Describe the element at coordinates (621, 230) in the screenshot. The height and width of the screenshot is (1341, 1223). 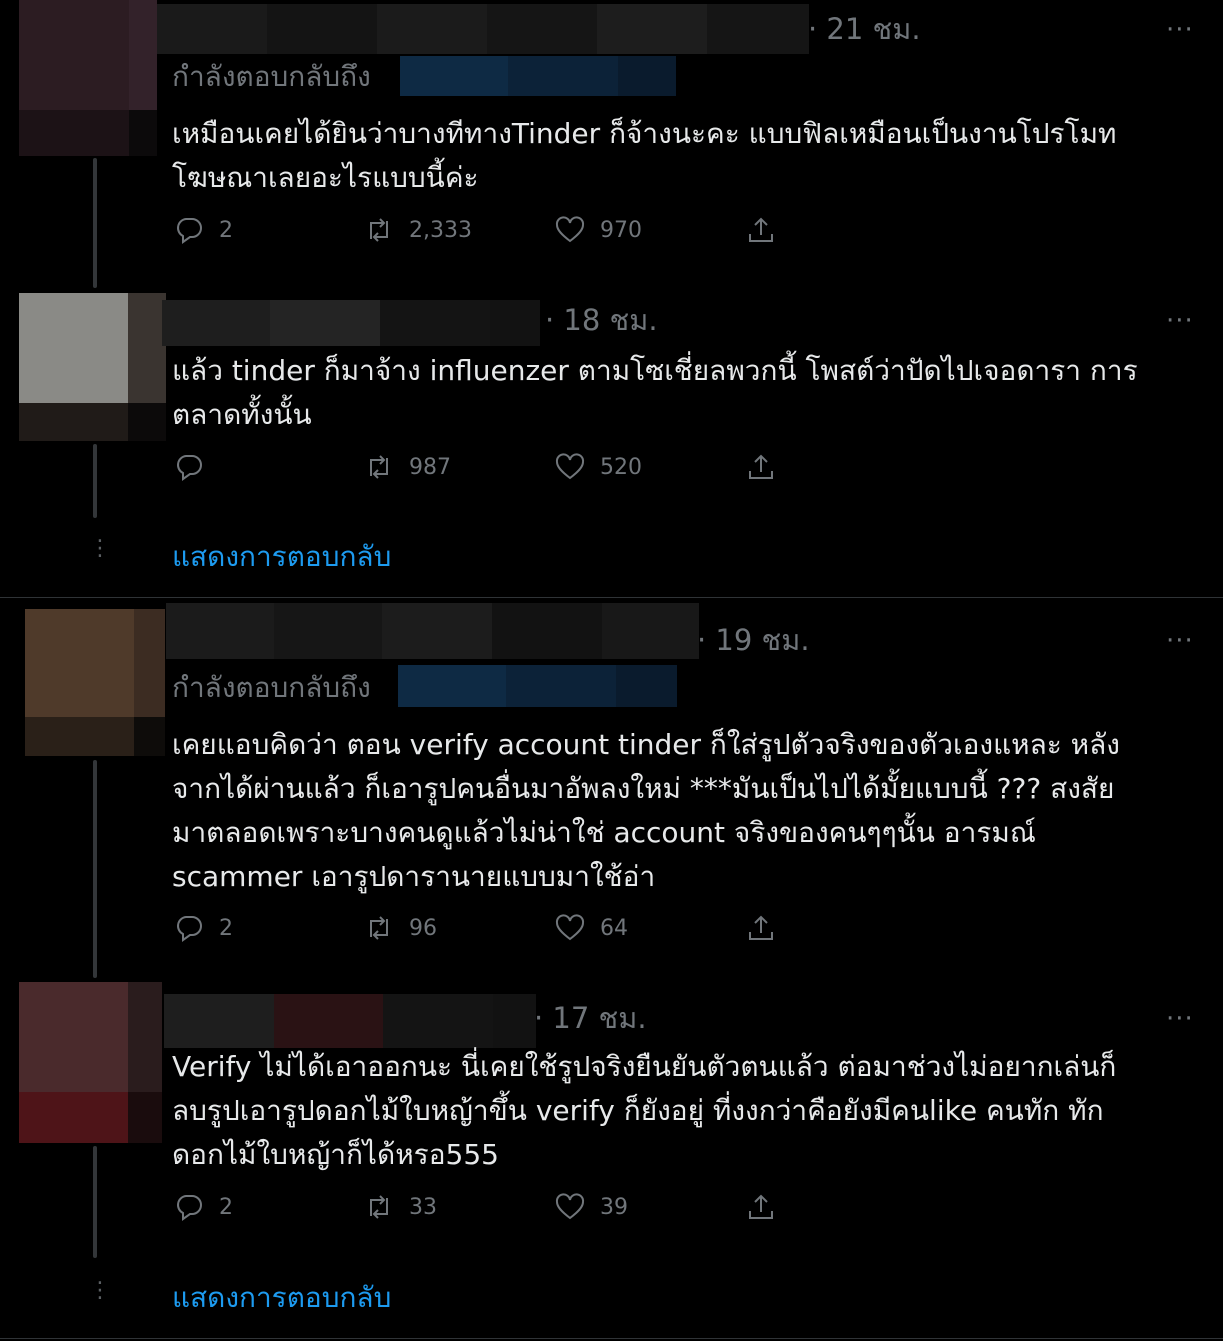
I see `like-count: 970` at that location.